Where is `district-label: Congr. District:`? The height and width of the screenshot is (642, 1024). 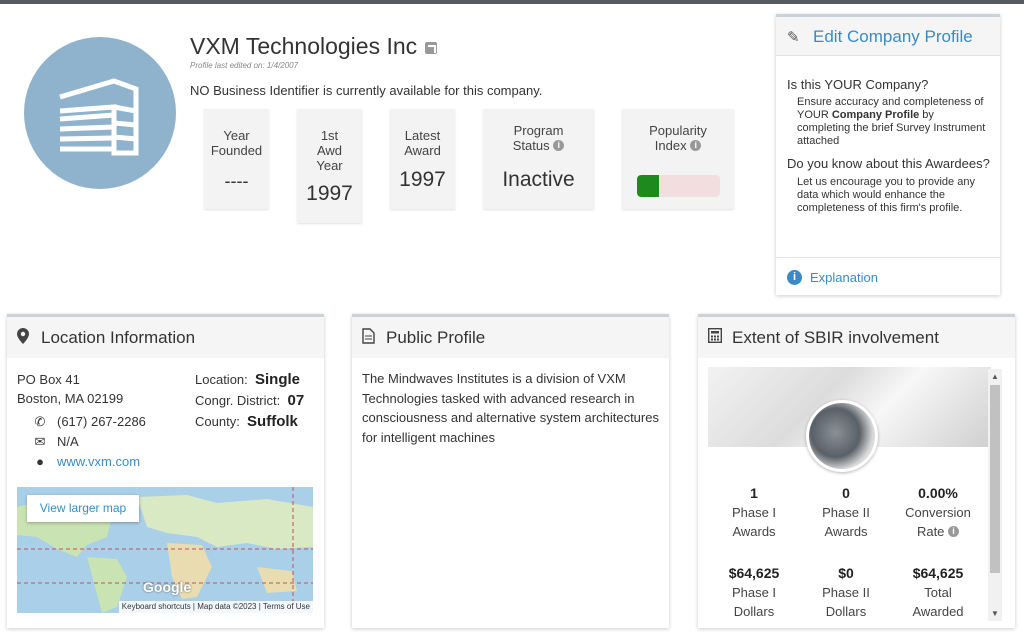 district-label: Congr. District: is located at coordinates (238, 400).